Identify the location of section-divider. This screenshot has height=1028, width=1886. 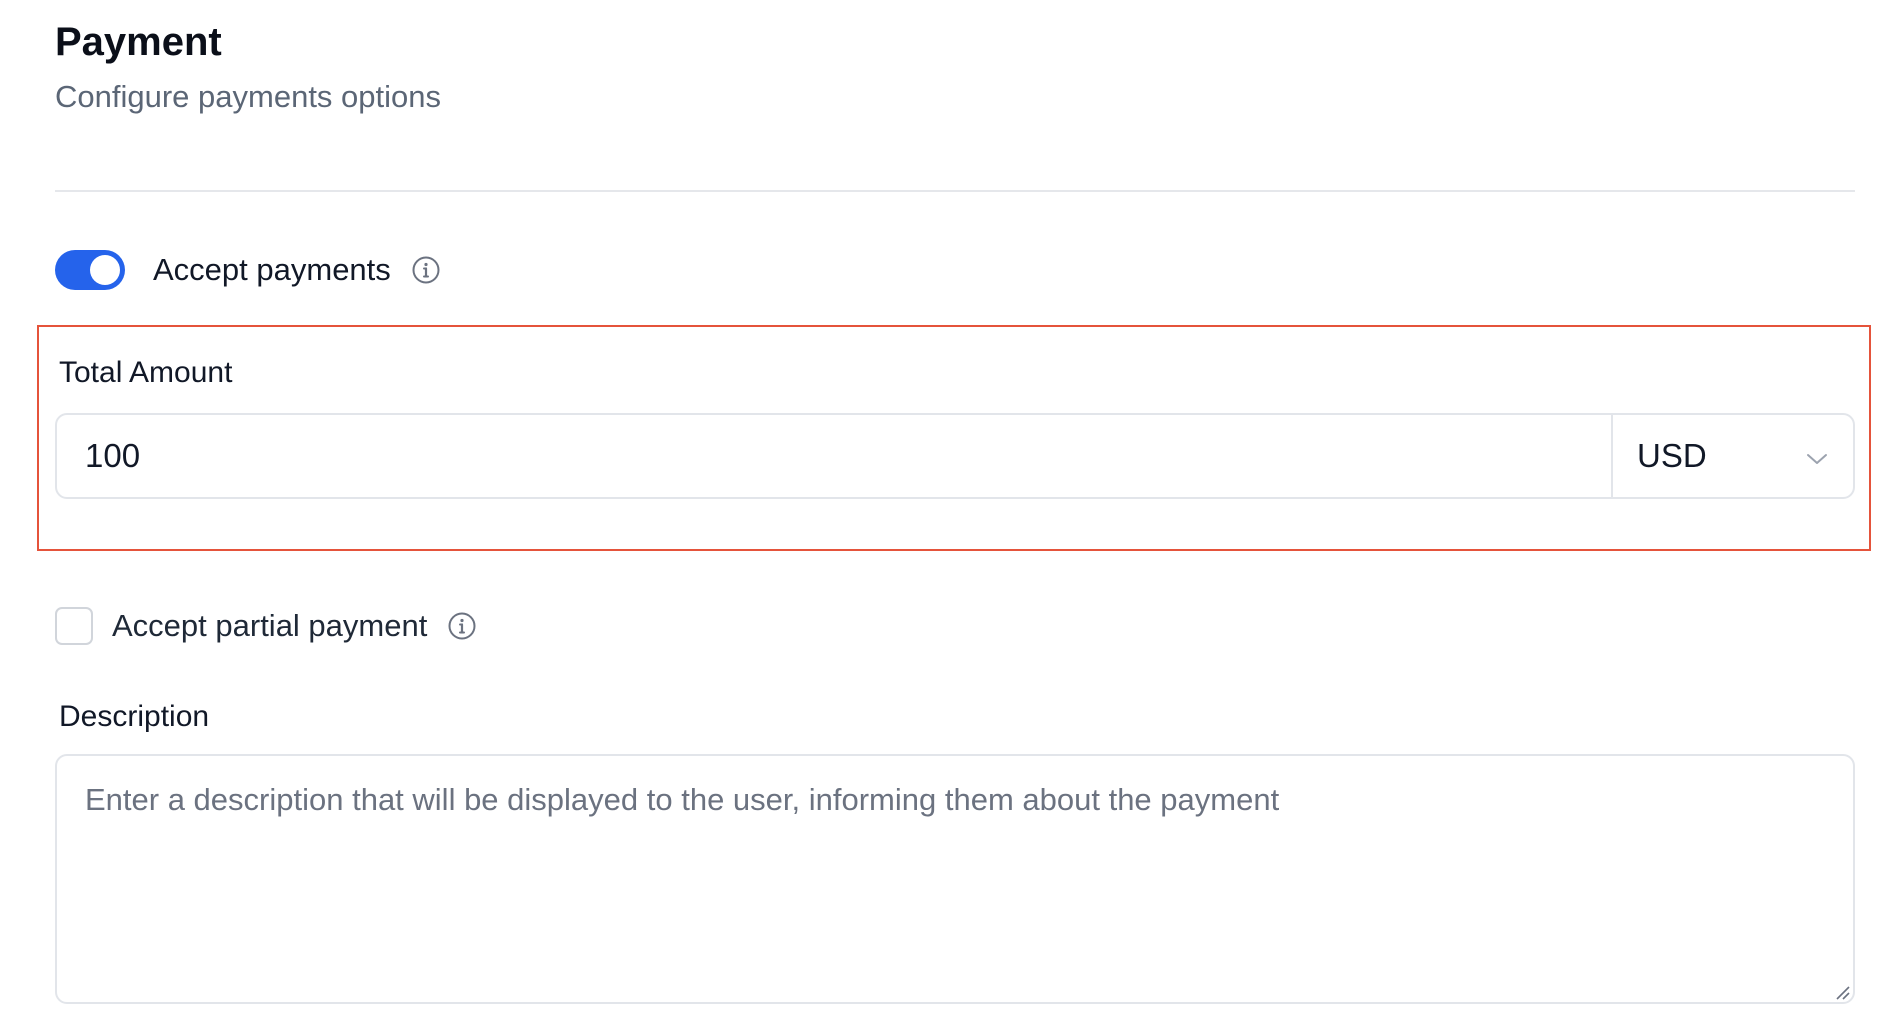
(955, 191).